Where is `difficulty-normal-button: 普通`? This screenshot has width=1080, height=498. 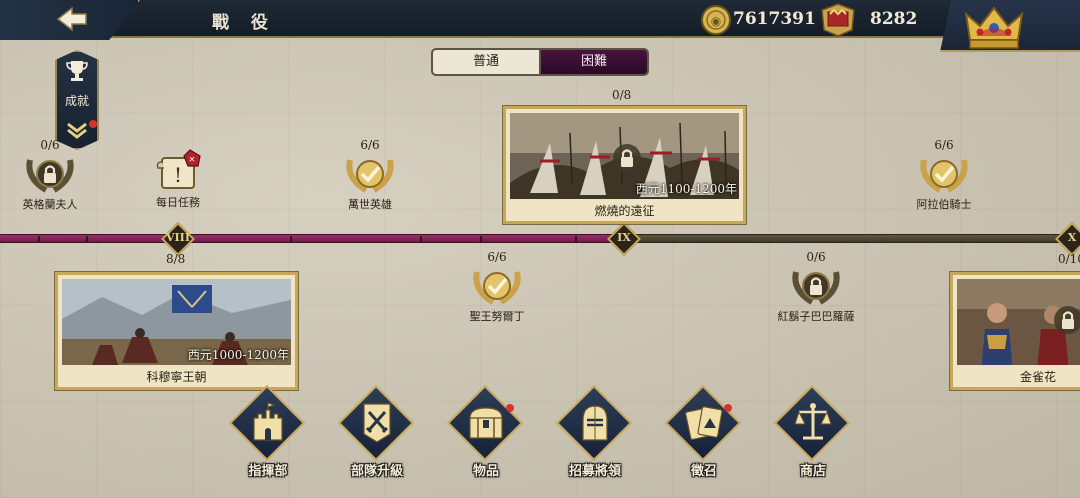
difficulty-normal-button: 普通 is located at coordinates (486, 62).